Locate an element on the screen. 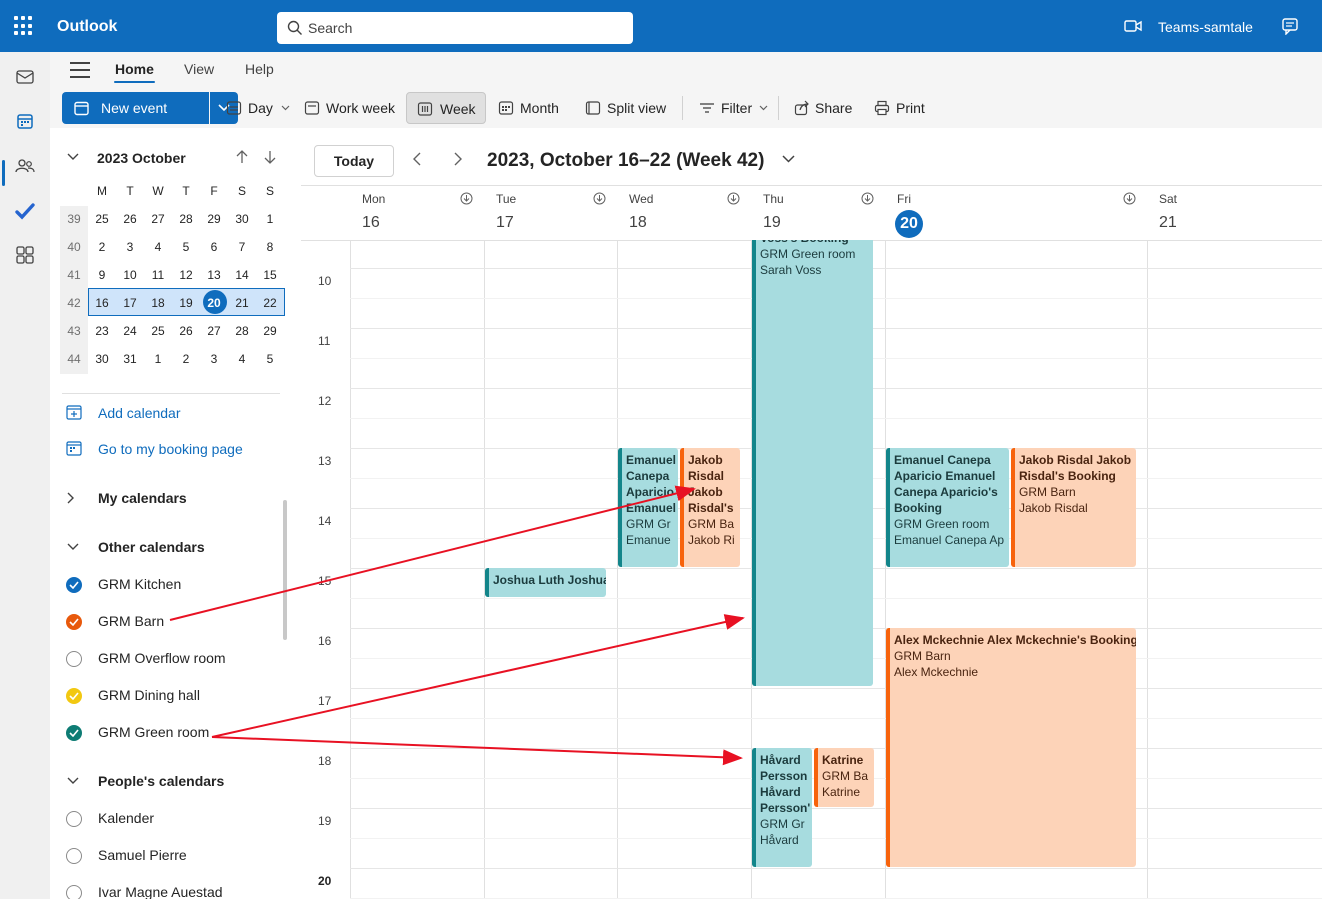  month-view-button: Month is located at coordinates (531, 108).